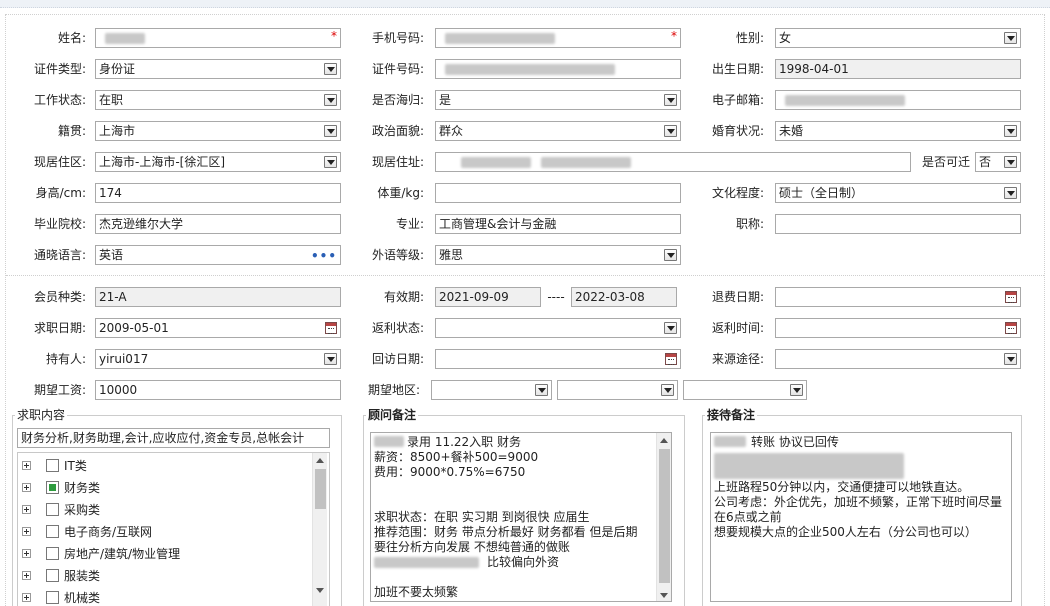  Describe the element at coordinates (898, 193) in the screenshot. I see `education-select: 硕士（全日制）` at that location.